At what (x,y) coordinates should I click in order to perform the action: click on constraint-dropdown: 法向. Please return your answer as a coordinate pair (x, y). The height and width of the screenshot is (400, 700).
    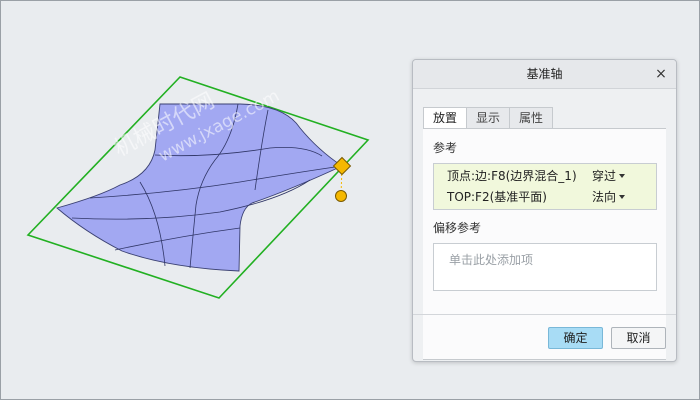
    Looking at the image, I should click on (604, 197).